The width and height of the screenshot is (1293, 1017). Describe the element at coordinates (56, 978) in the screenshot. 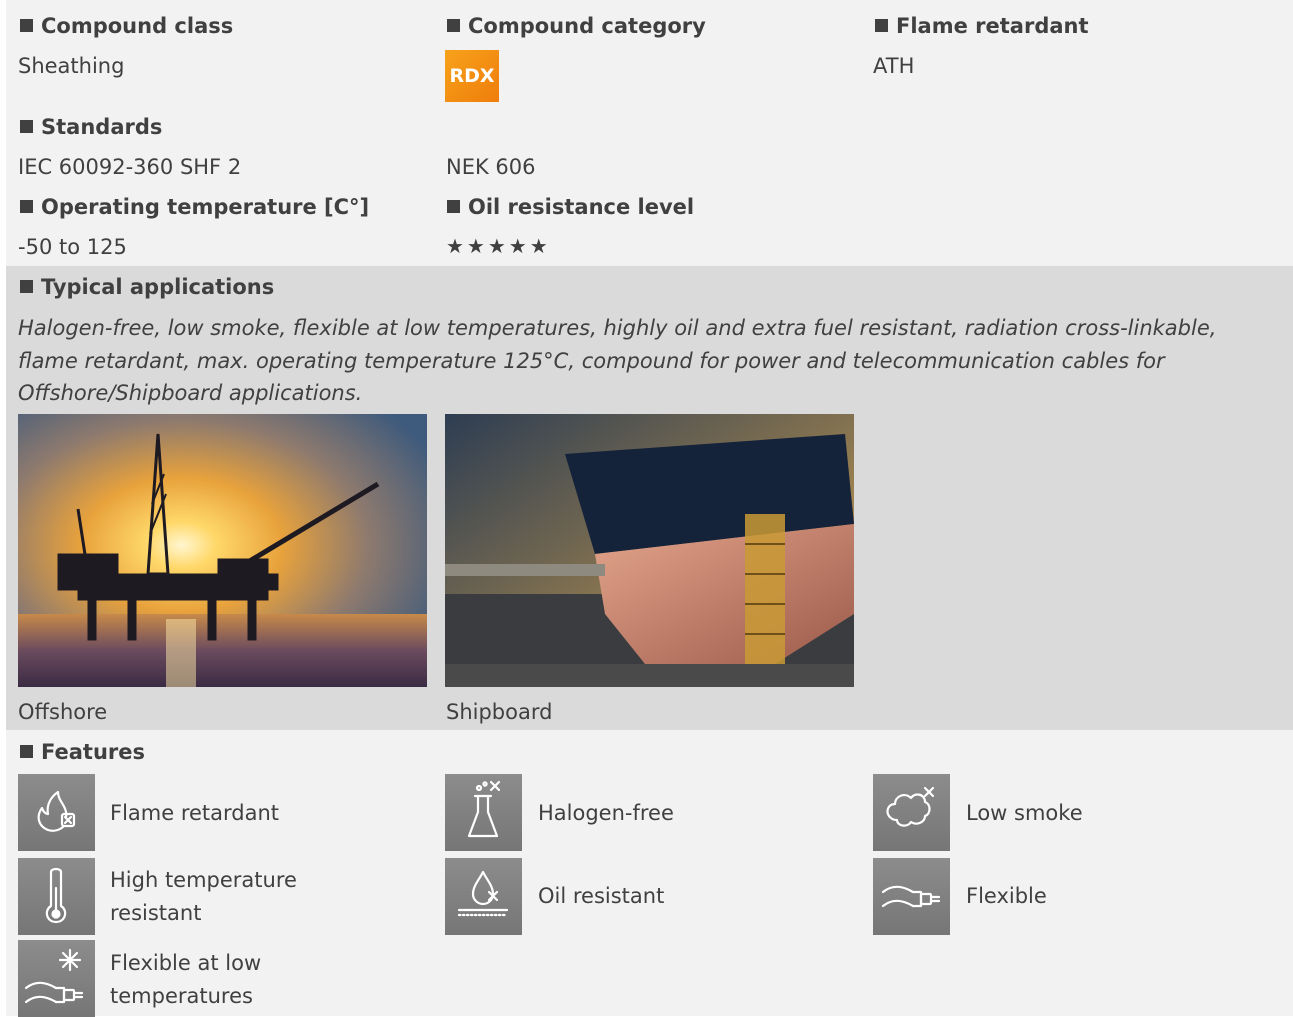

I see `snowflake-cable-icon` at that location.